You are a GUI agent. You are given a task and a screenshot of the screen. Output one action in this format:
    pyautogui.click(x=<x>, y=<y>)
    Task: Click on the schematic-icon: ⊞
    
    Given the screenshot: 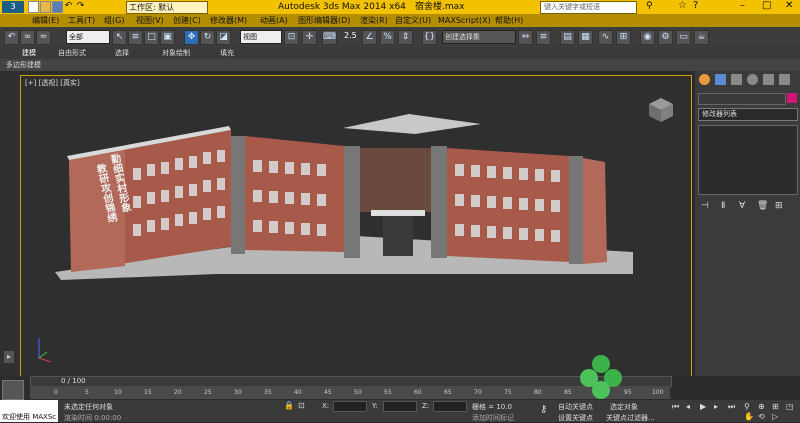 What is the action you would take?
    pyautogui.click(x=623, y=37)
    